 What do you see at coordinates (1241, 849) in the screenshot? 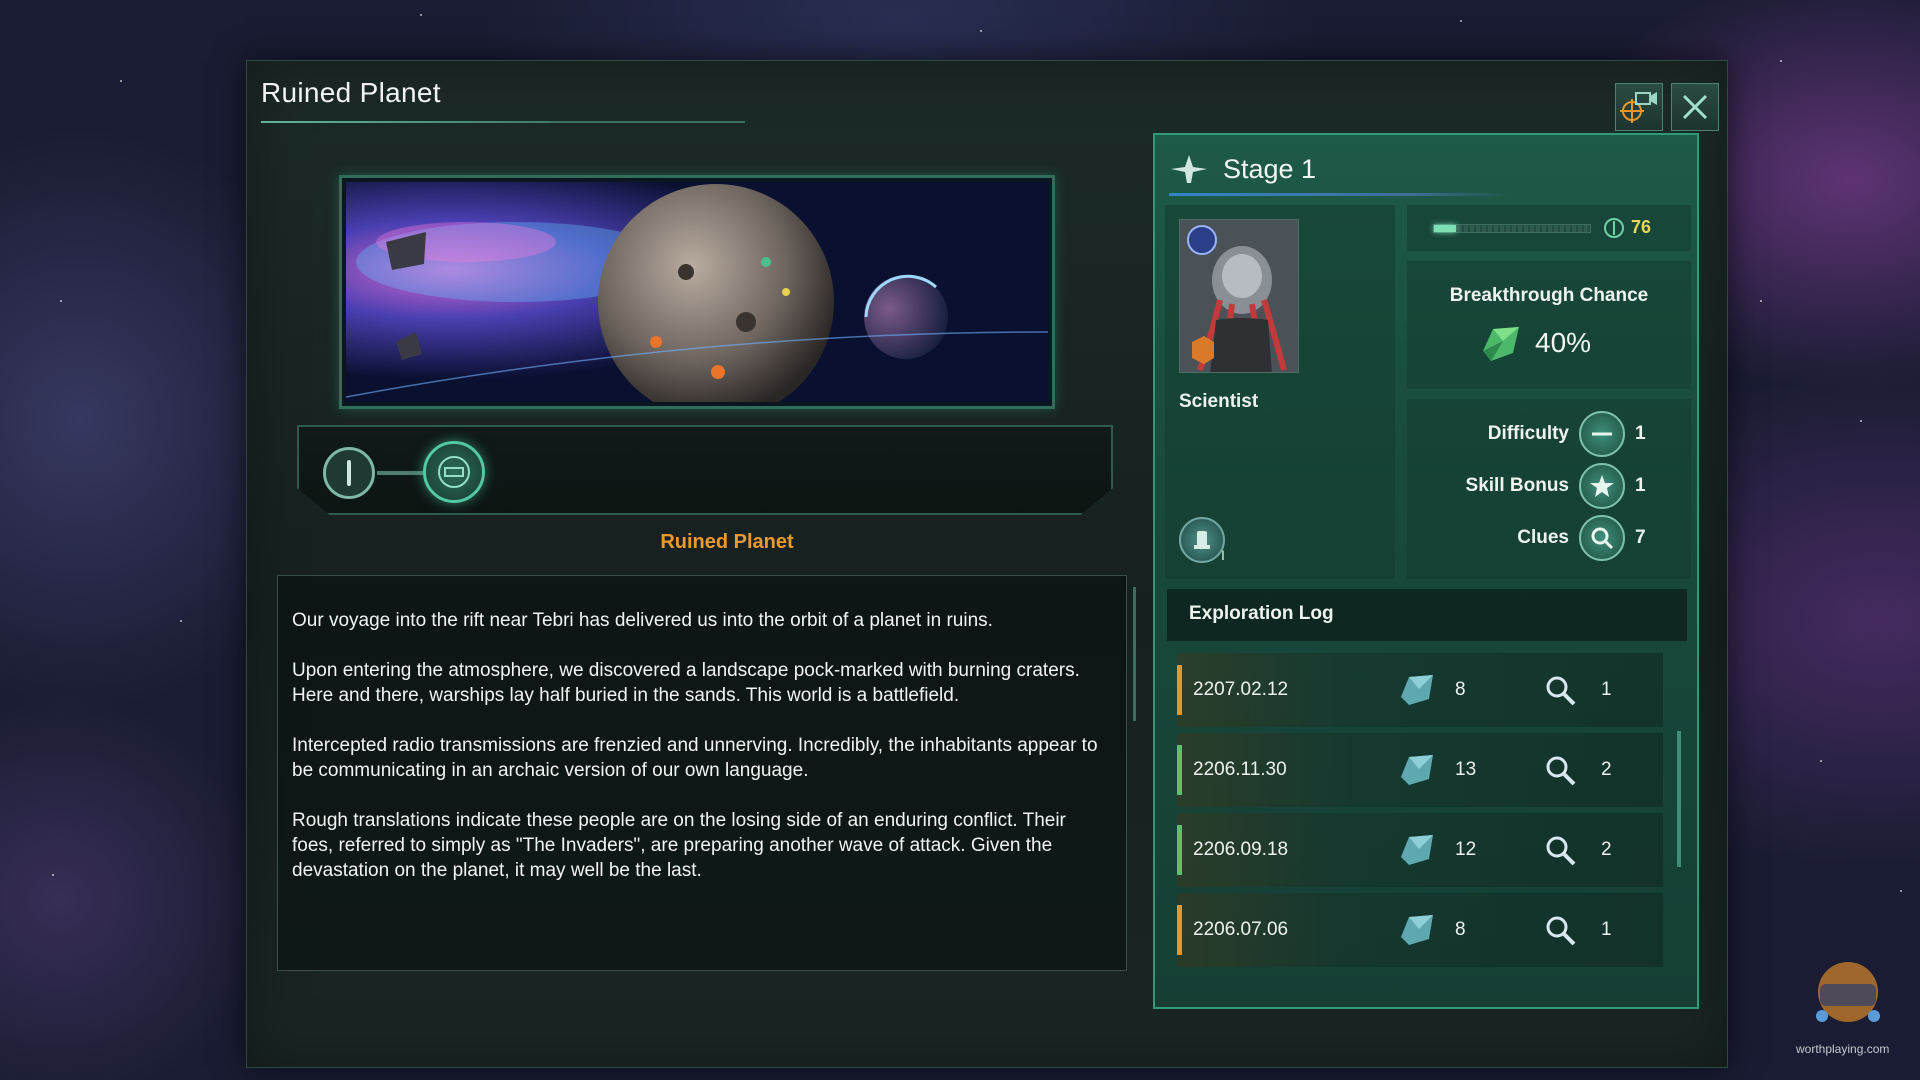
I see `log-entry-date: 2206.09.18` at bounding box center [1241, 849].